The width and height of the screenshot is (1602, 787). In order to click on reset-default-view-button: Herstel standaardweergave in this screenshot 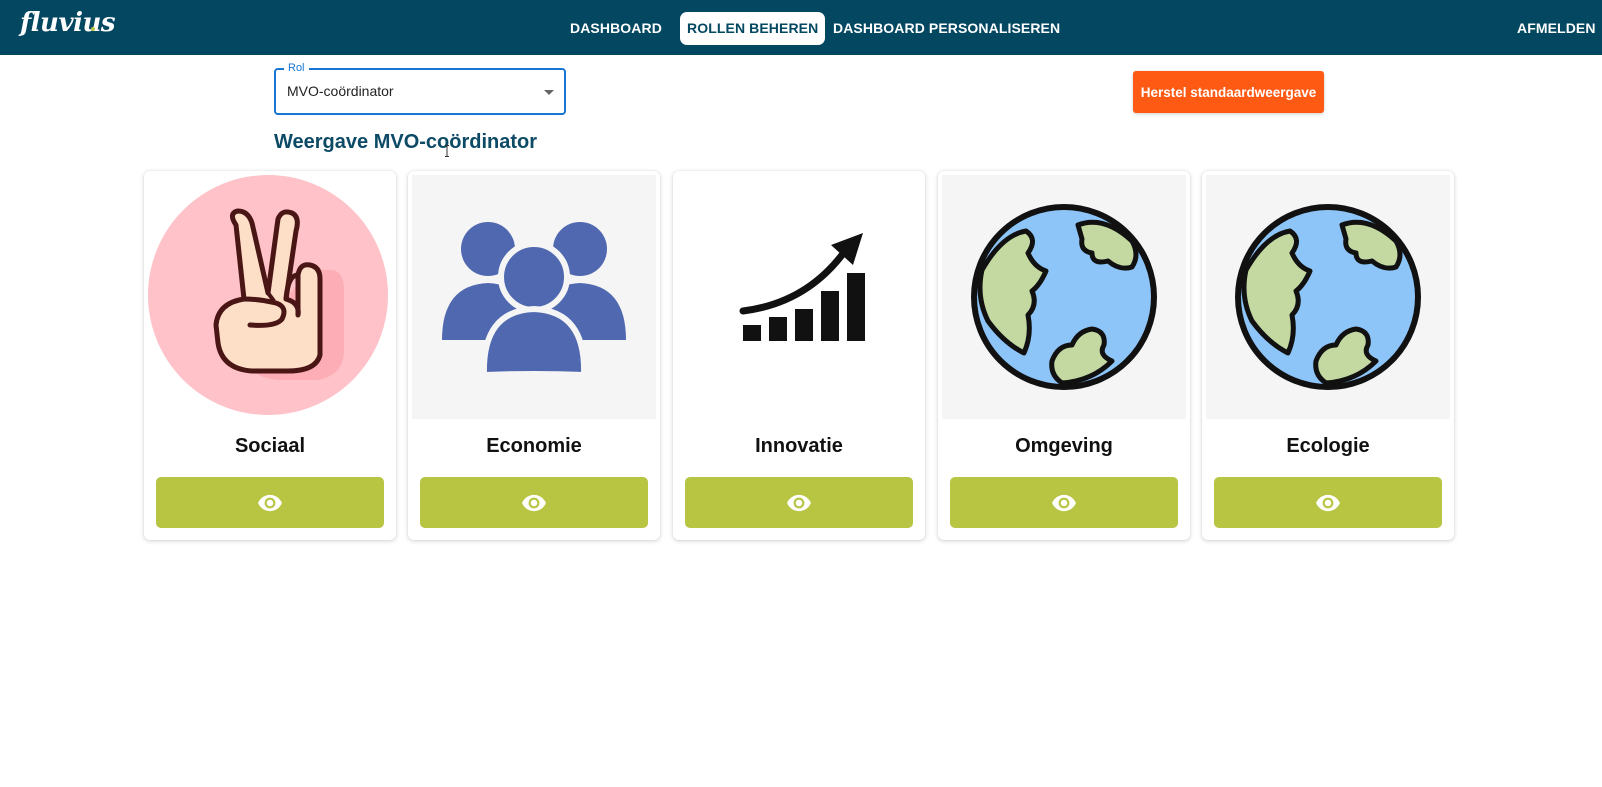, I will do `click(1228, 92)`.